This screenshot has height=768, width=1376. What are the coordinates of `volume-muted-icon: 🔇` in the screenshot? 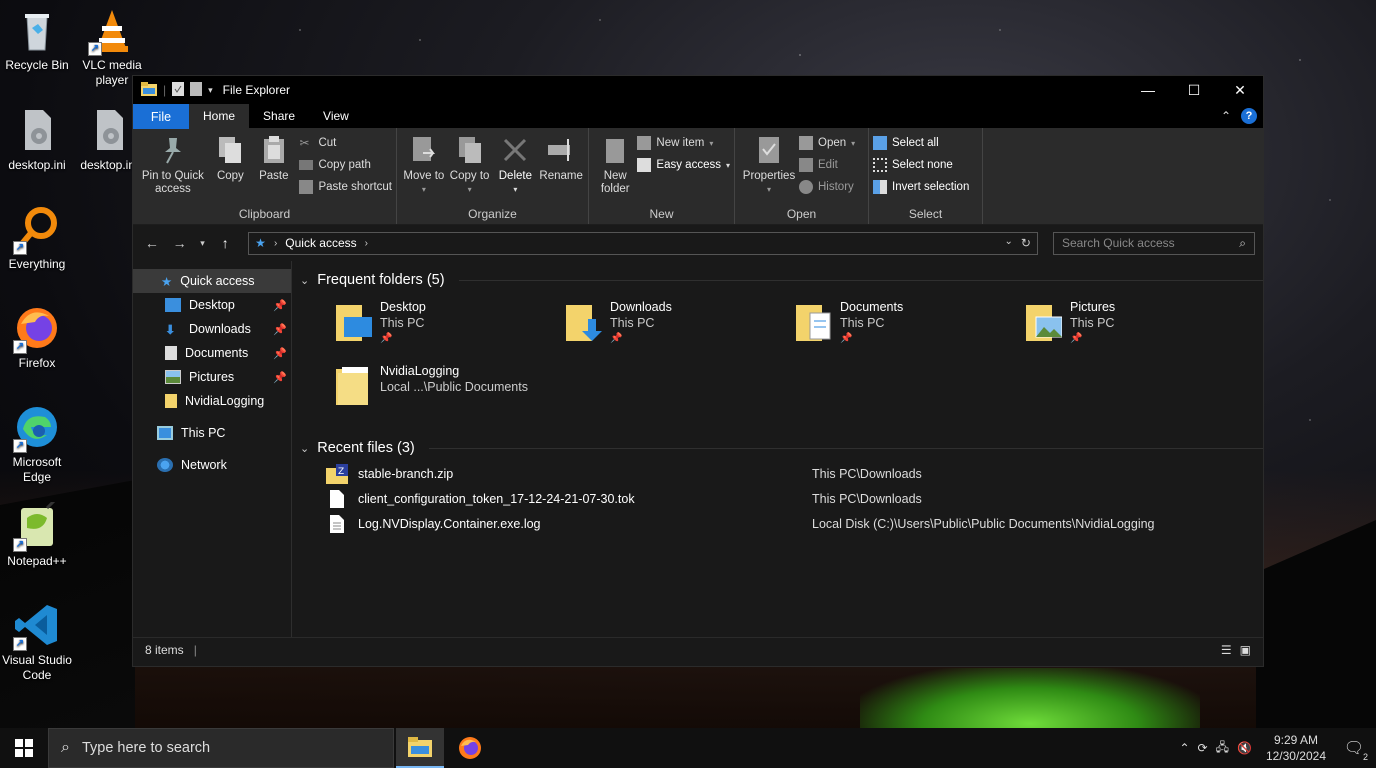 It's located at (1244, 748).